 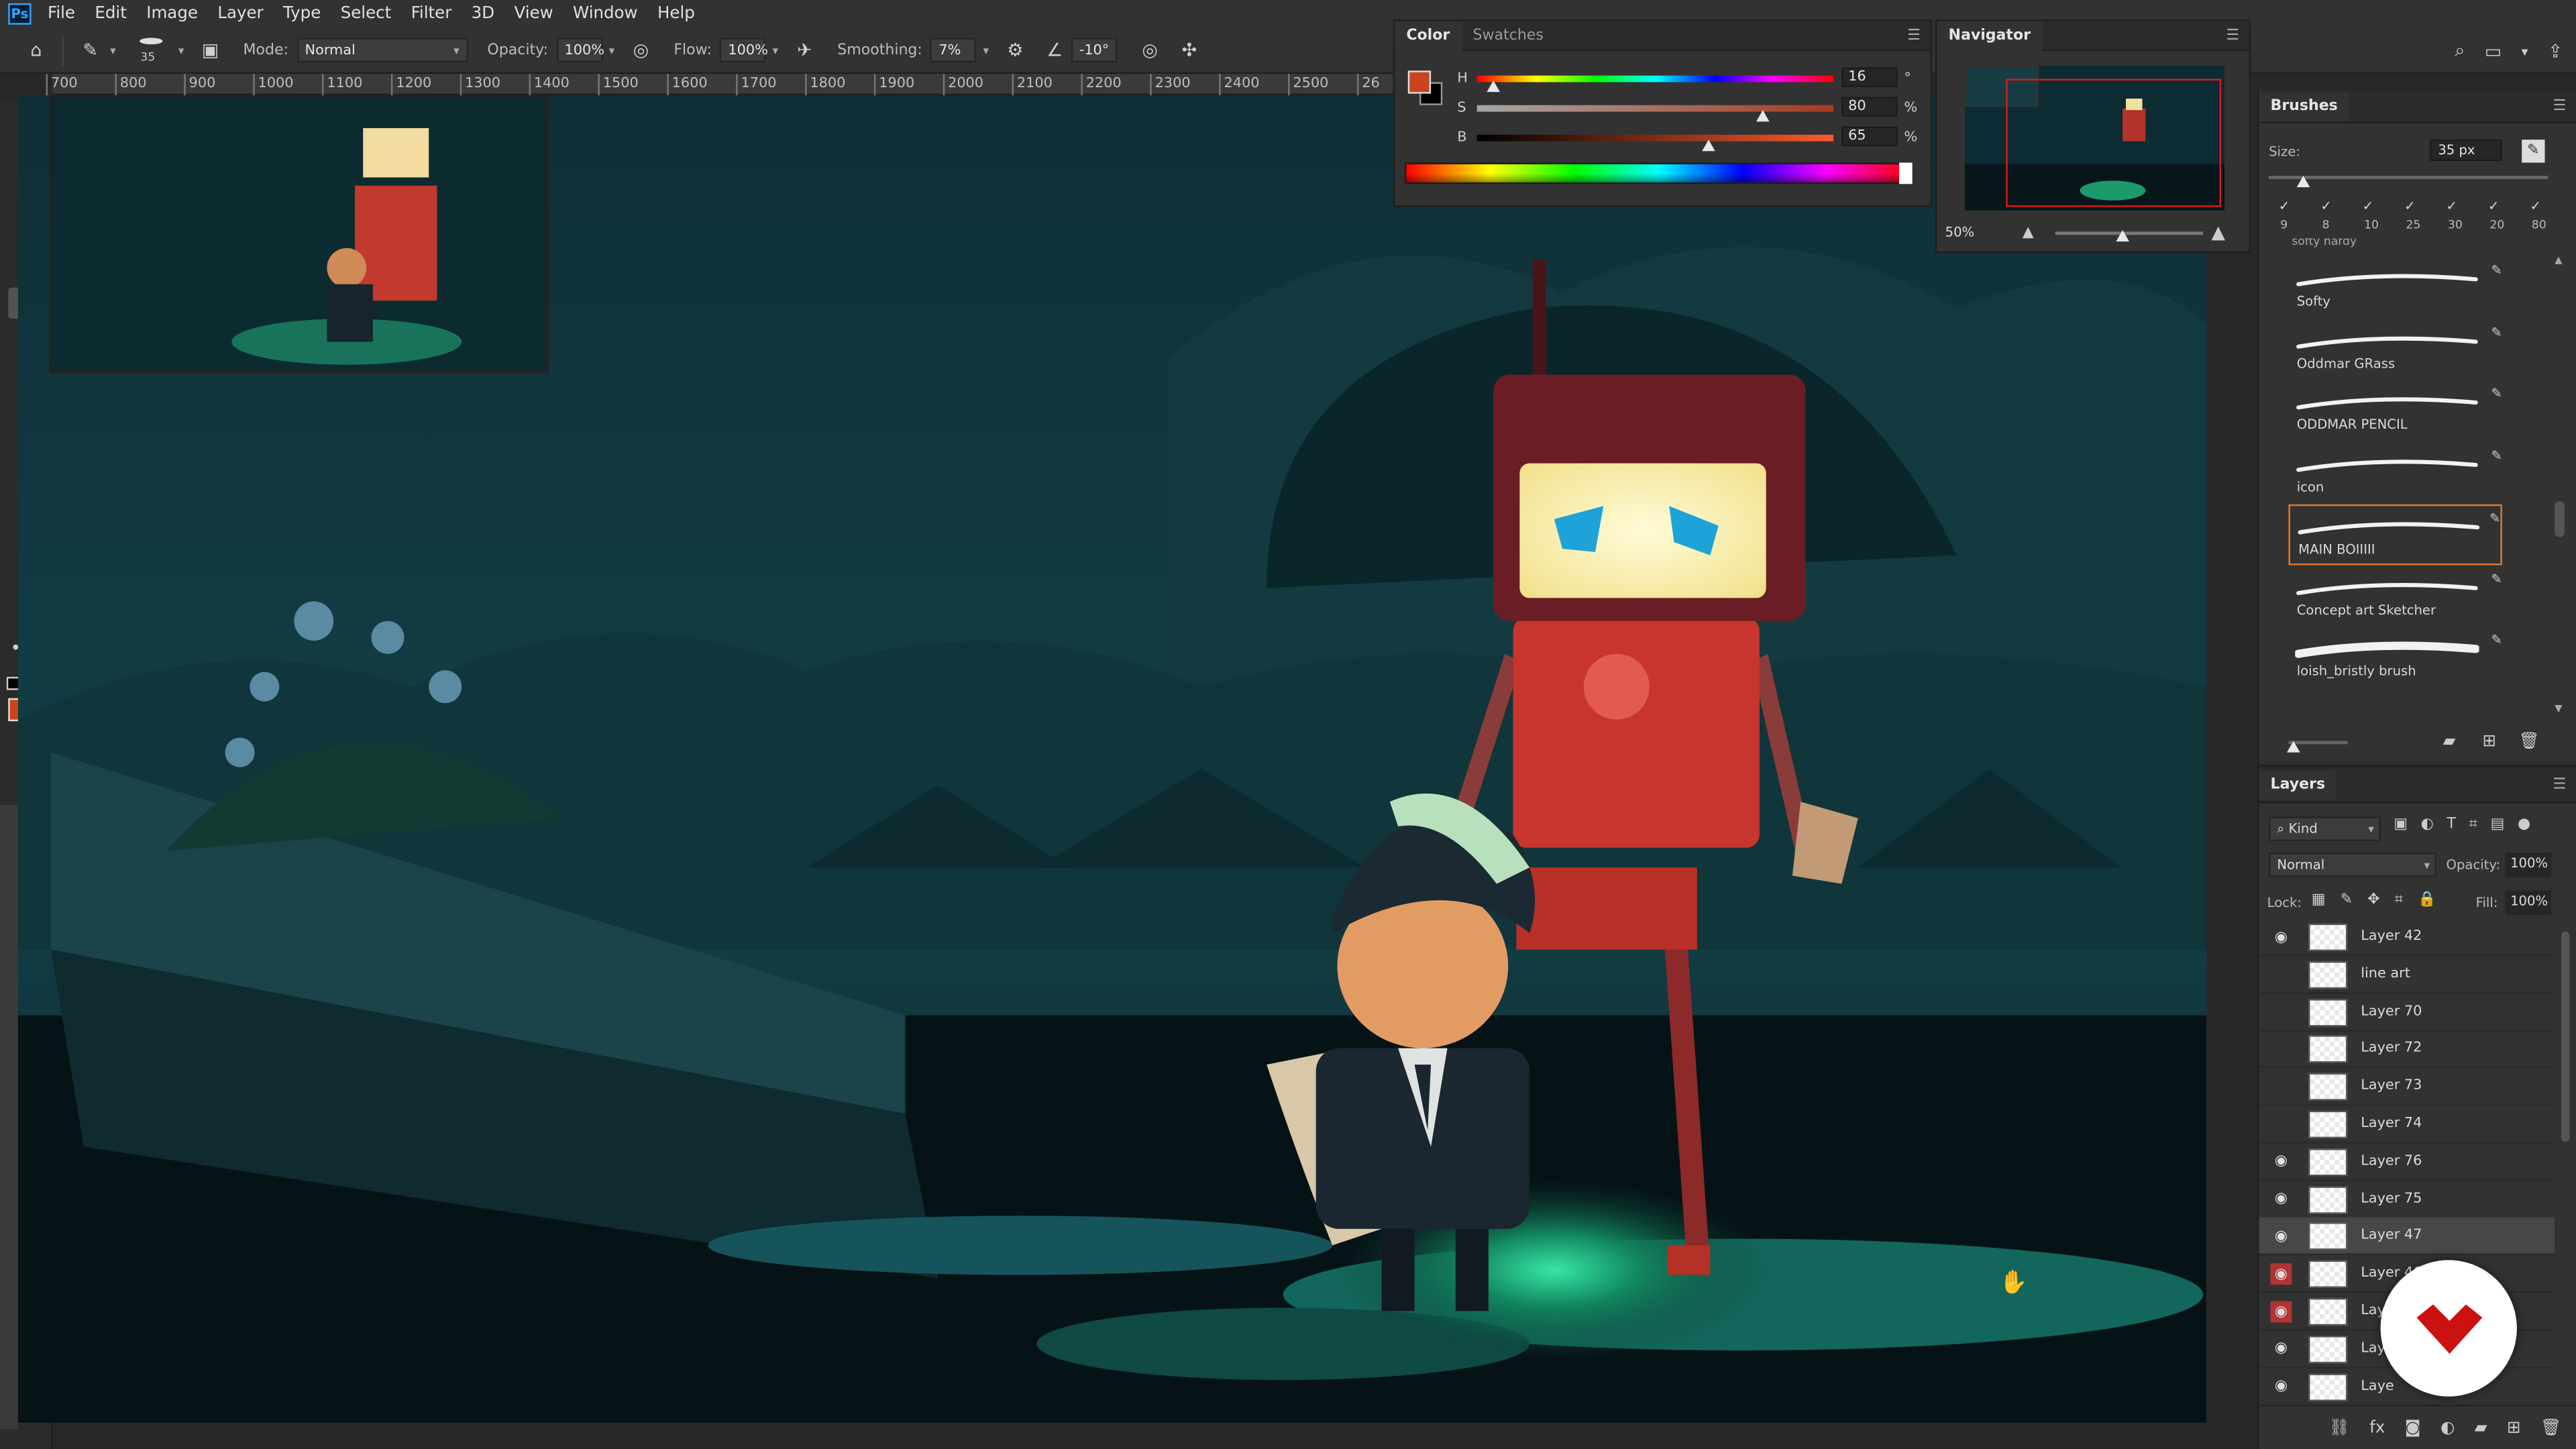 What do you see at coordinates (2514, 1428) in the screenshot?
I see `new-layer-icon: ⊞` at bounding box center [2514, 1428].